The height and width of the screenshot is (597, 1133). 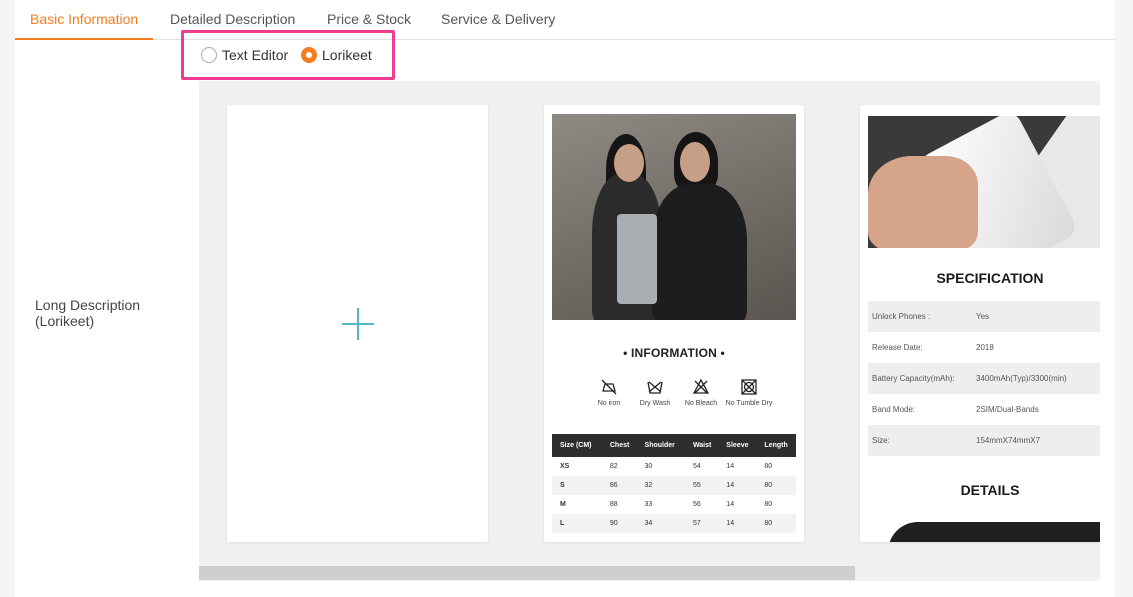 I want to click on tab-price-stock: Price & Stock, so click(x=369, y=19).